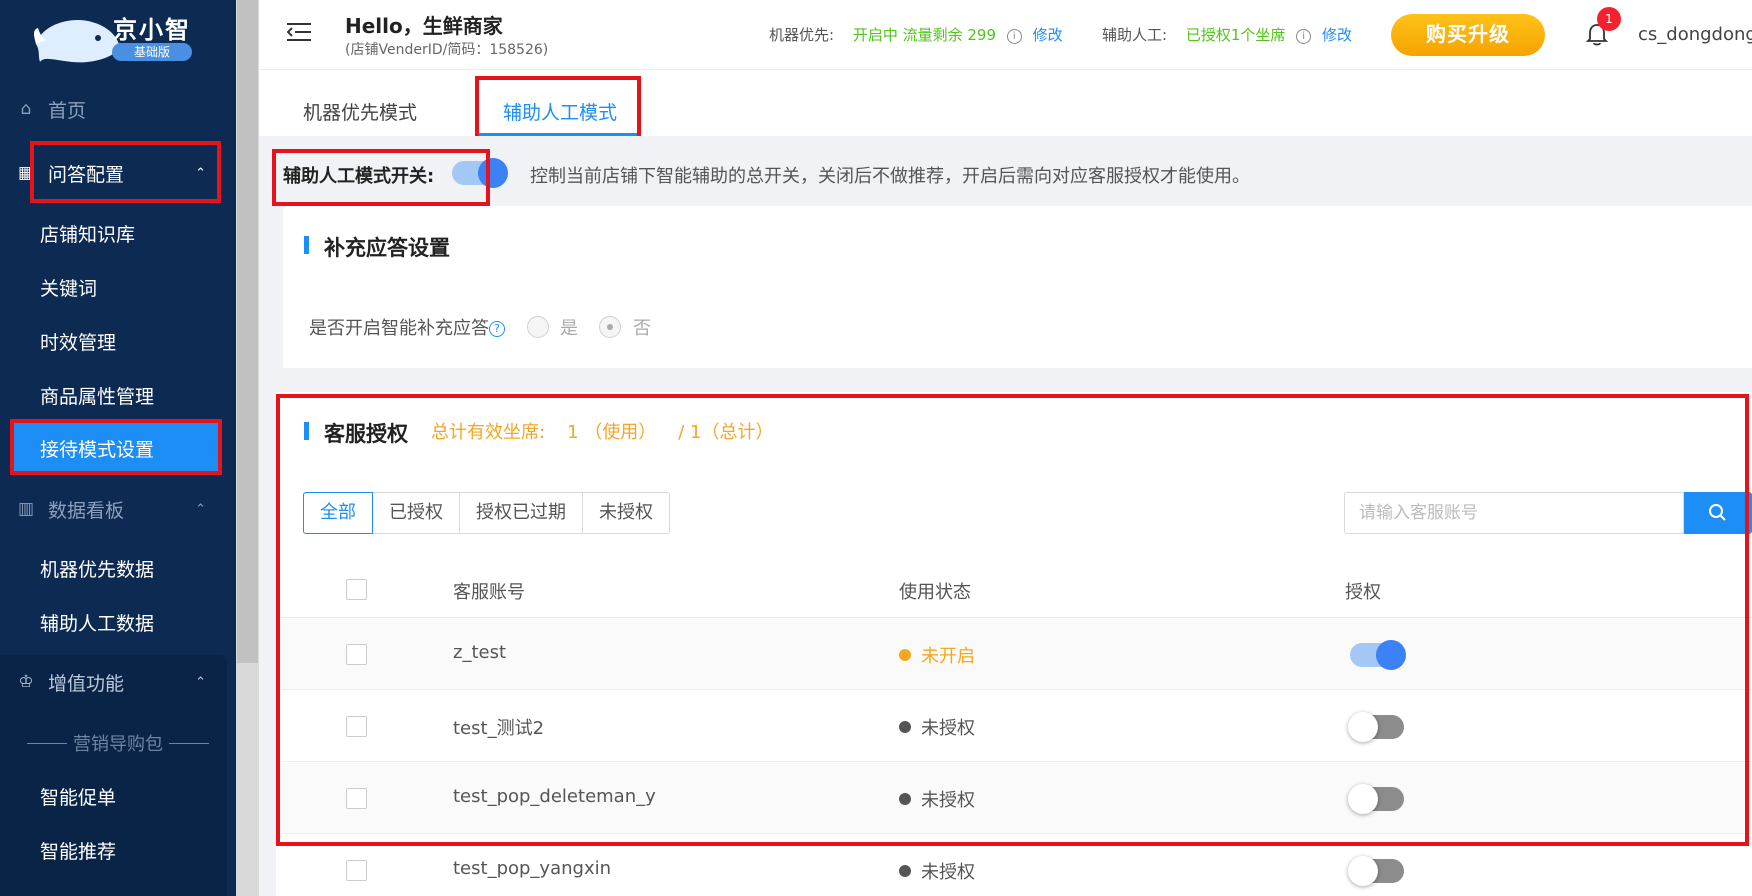 The image size is (1752, 896). What do you see at coordinates (356, 870) in the screenshot?
I see `row-checkbox` at bounding box center [356, 870].